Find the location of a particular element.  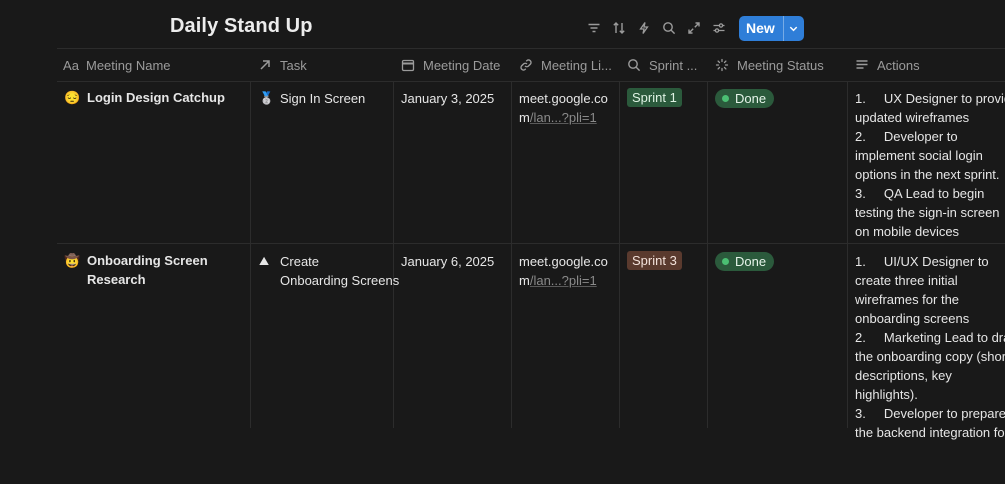

text-lines-icon is located at coordinates (862, 65).